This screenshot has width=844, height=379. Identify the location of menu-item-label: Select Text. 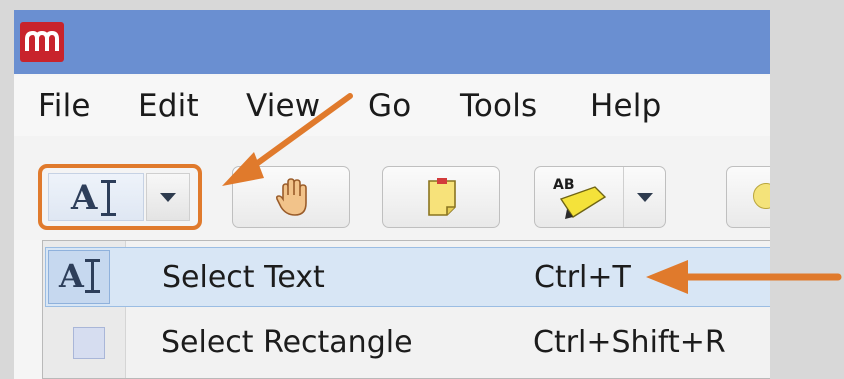
(243, 277).